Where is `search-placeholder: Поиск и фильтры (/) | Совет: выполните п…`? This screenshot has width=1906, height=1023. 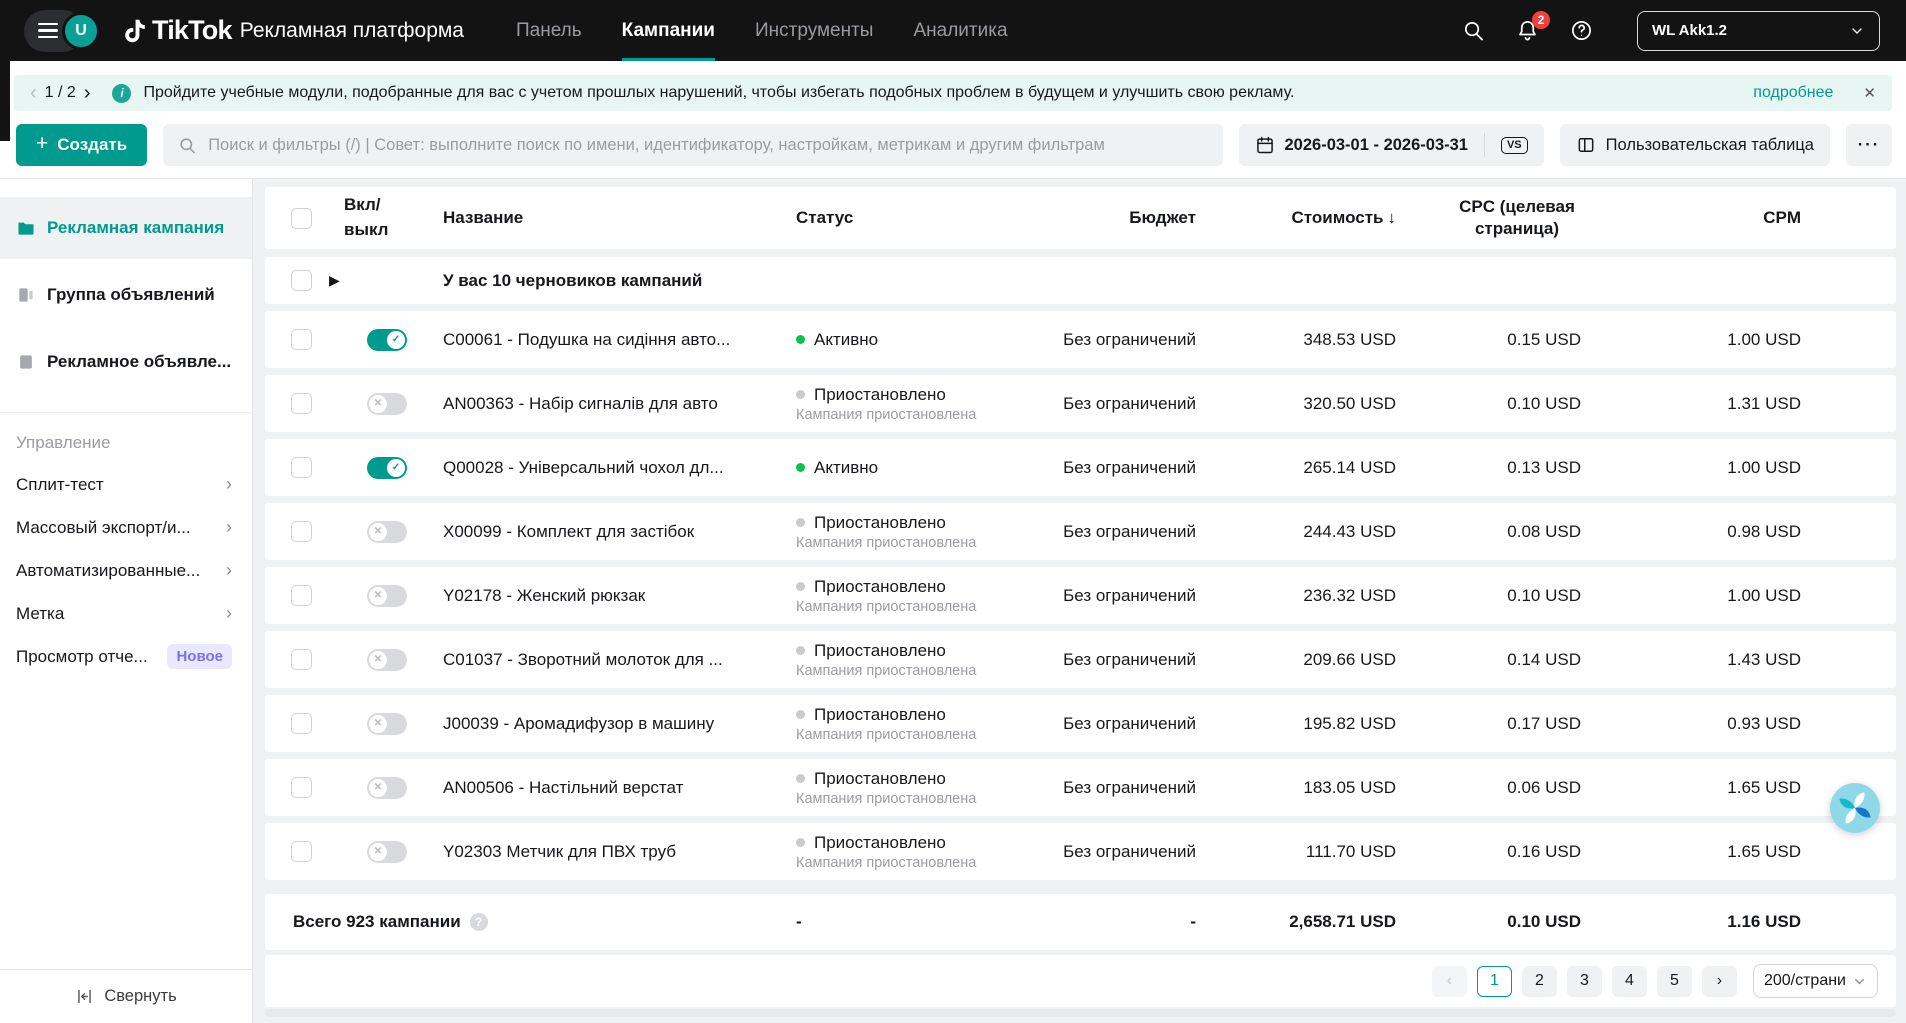 search-placeholder: Поиск и фильтры (/) | Совет: выполните п… is located at coordinates (656, 144).